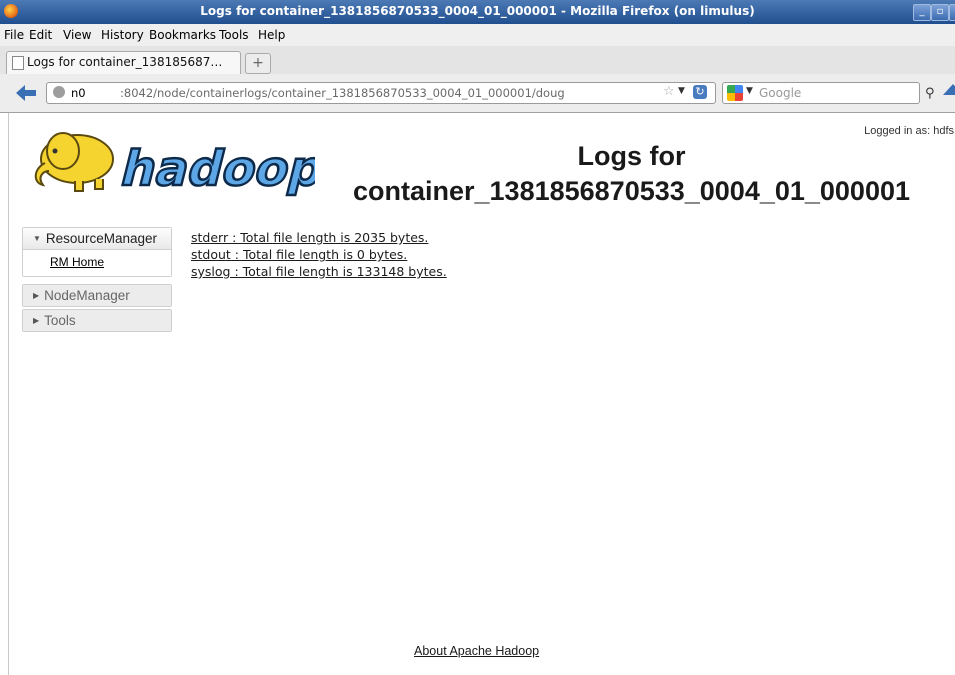 This screenshot has width=955, height=675. Describe the element at coordinates (930, 93) in the screenshot. I see `binoculars-icon: ⚲` at that location.